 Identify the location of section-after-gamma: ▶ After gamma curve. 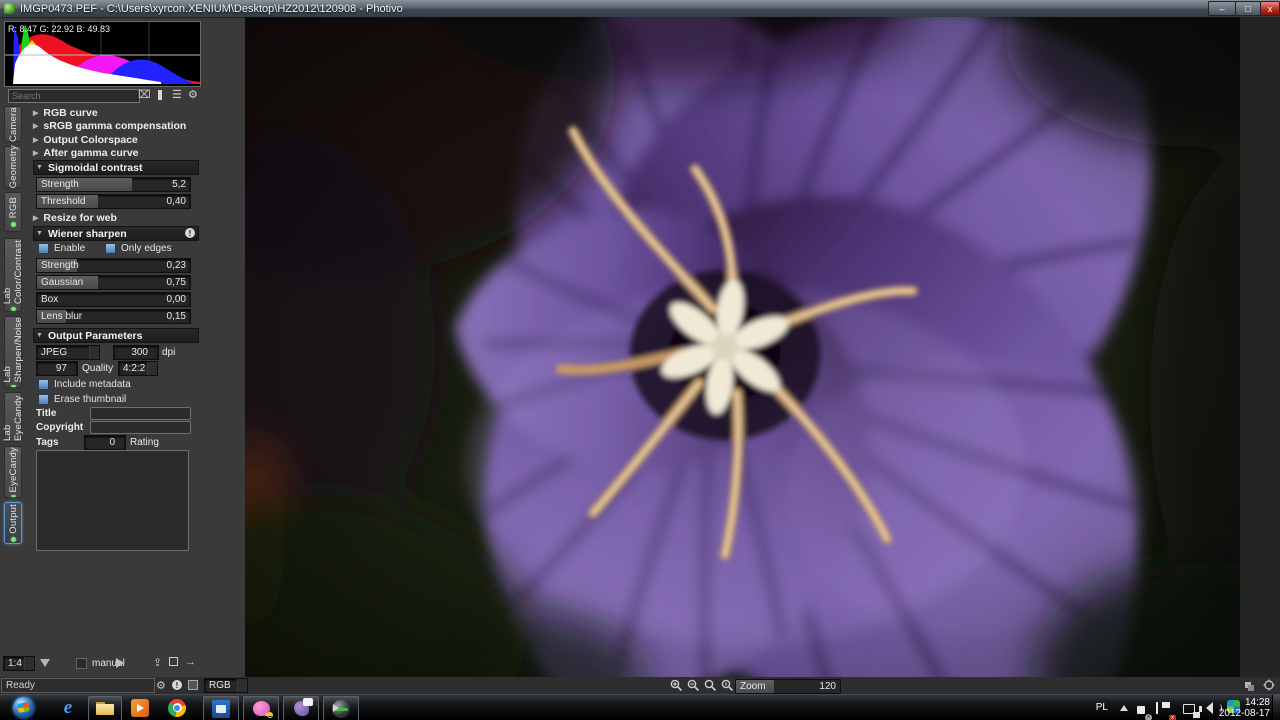
(115, 153).